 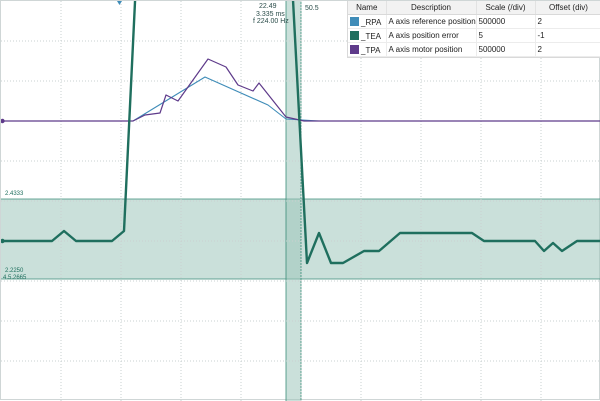 What do you see at coordinates (567, 8) in the screenshot?
I see `legend-header-offset: Offset (div)` at bounding box center [567, 8].